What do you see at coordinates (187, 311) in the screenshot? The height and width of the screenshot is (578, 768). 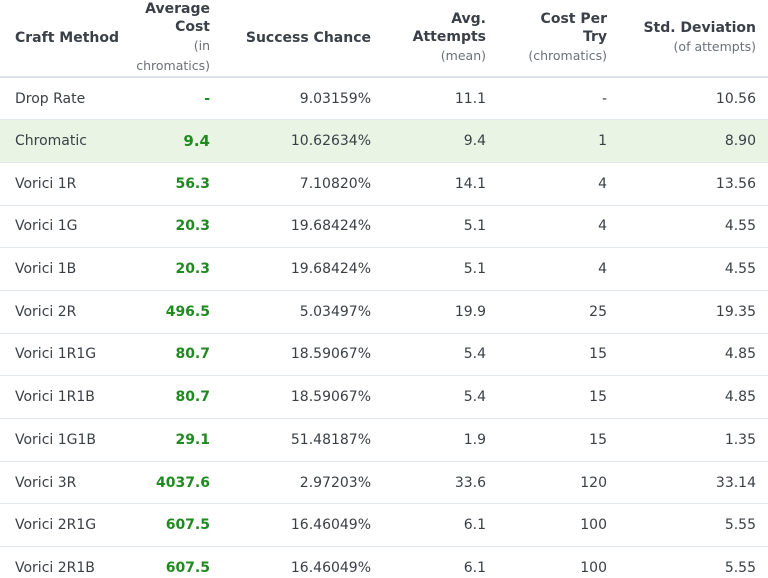 I see `cell-average-cost: 496.5` at bounding box center [187, 311].